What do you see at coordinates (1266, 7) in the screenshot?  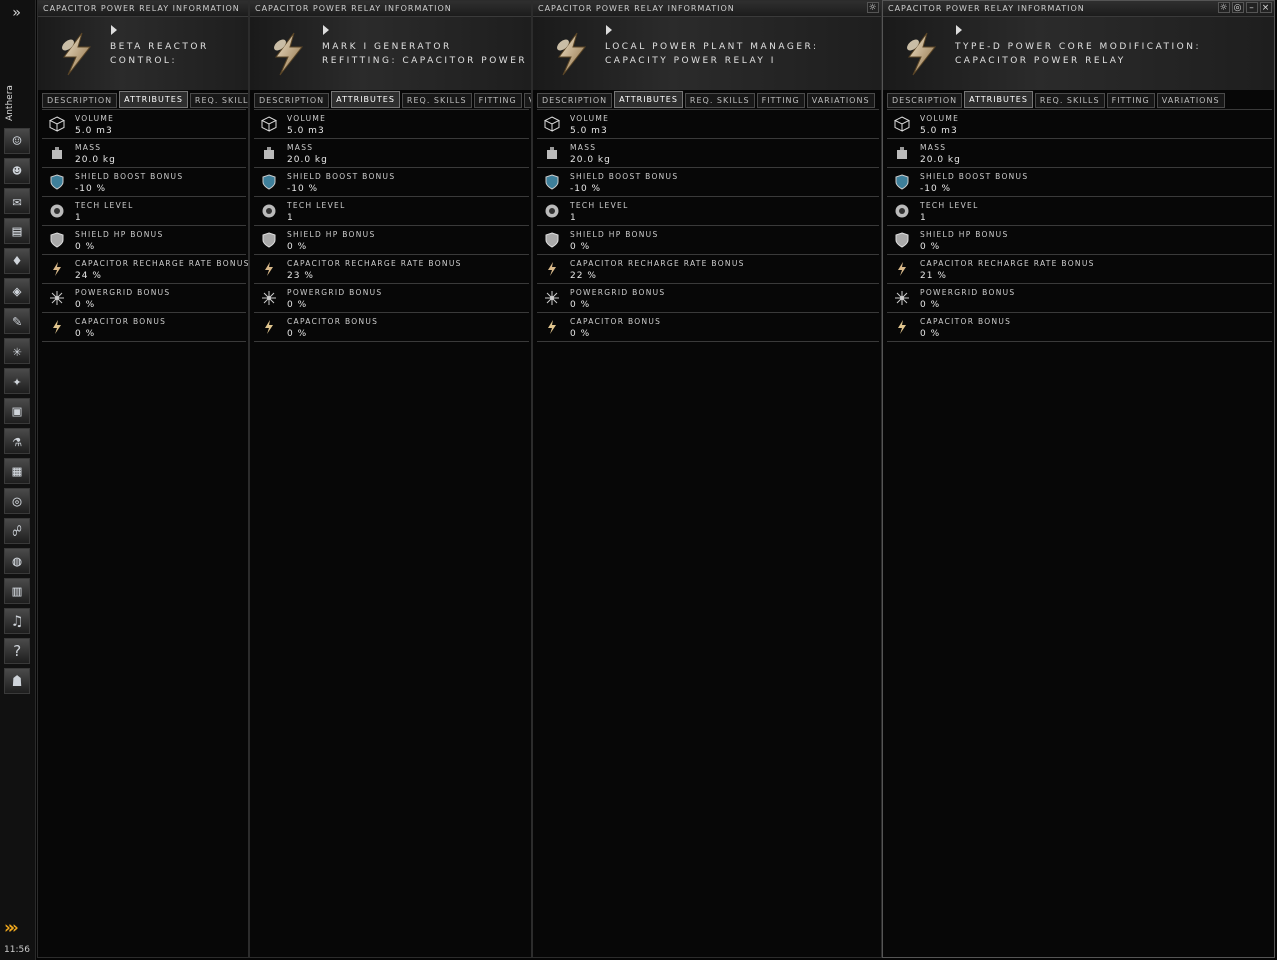 I see `close-icon: ×` at bounding box center [1266, 7].